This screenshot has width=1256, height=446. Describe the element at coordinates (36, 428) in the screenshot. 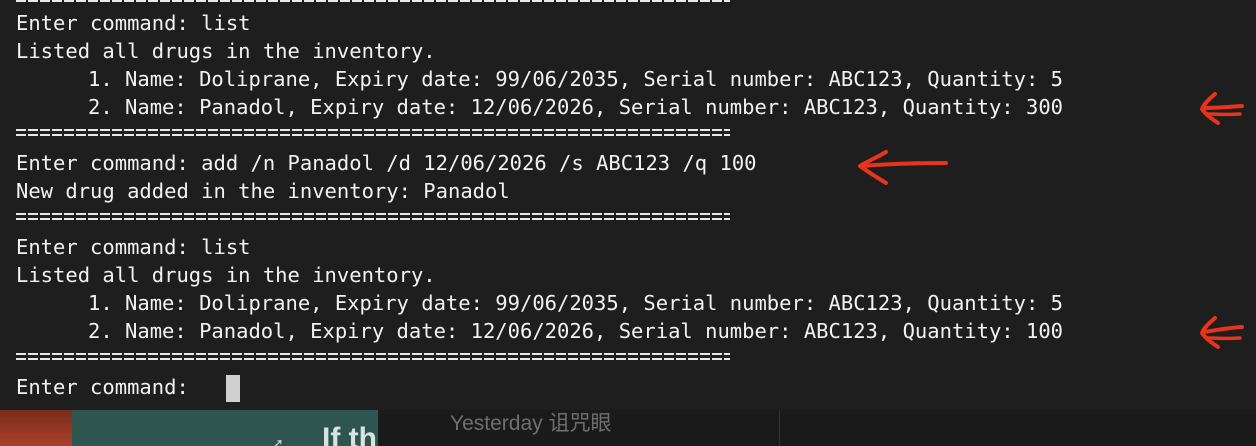

I see `background-thumbnail` at that location.